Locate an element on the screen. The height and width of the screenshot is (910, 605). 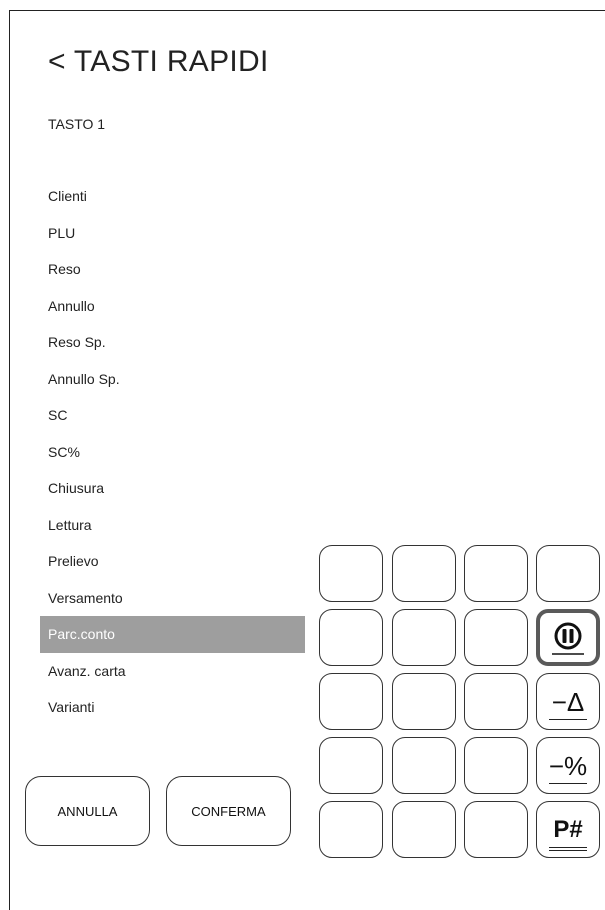
minus-delta-key: −Δ is located at coordinates (568, 701).